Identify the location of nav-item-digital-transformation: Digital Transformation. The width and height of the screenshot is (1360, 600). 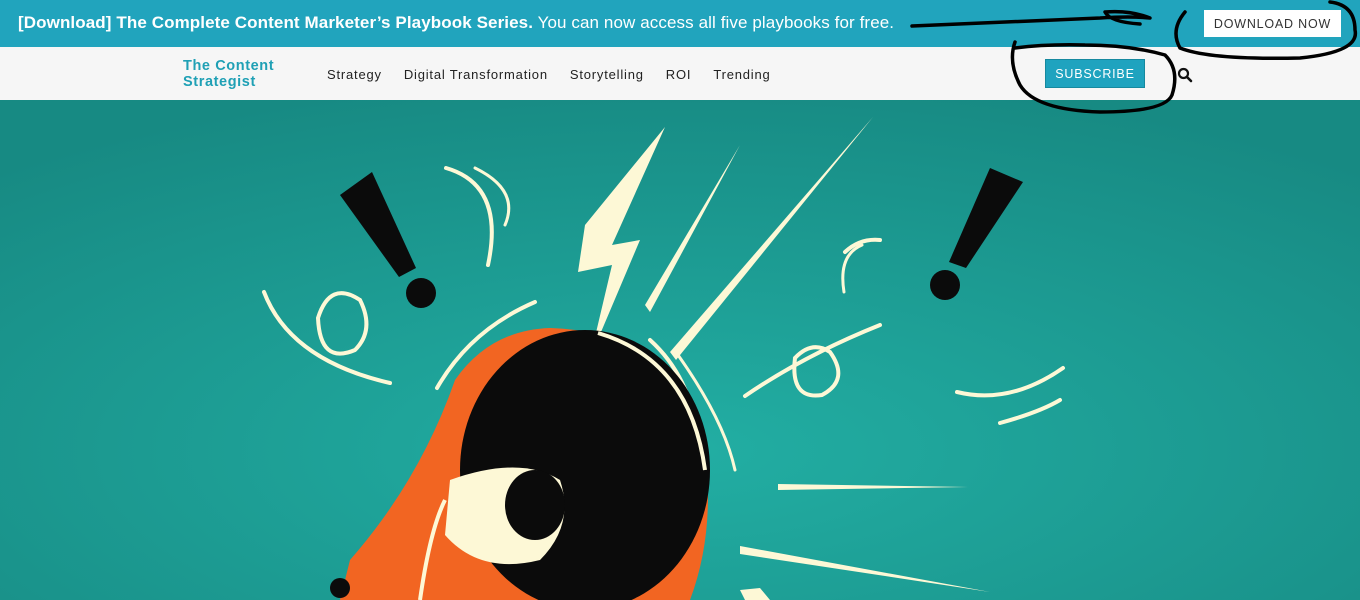
(476, 74).